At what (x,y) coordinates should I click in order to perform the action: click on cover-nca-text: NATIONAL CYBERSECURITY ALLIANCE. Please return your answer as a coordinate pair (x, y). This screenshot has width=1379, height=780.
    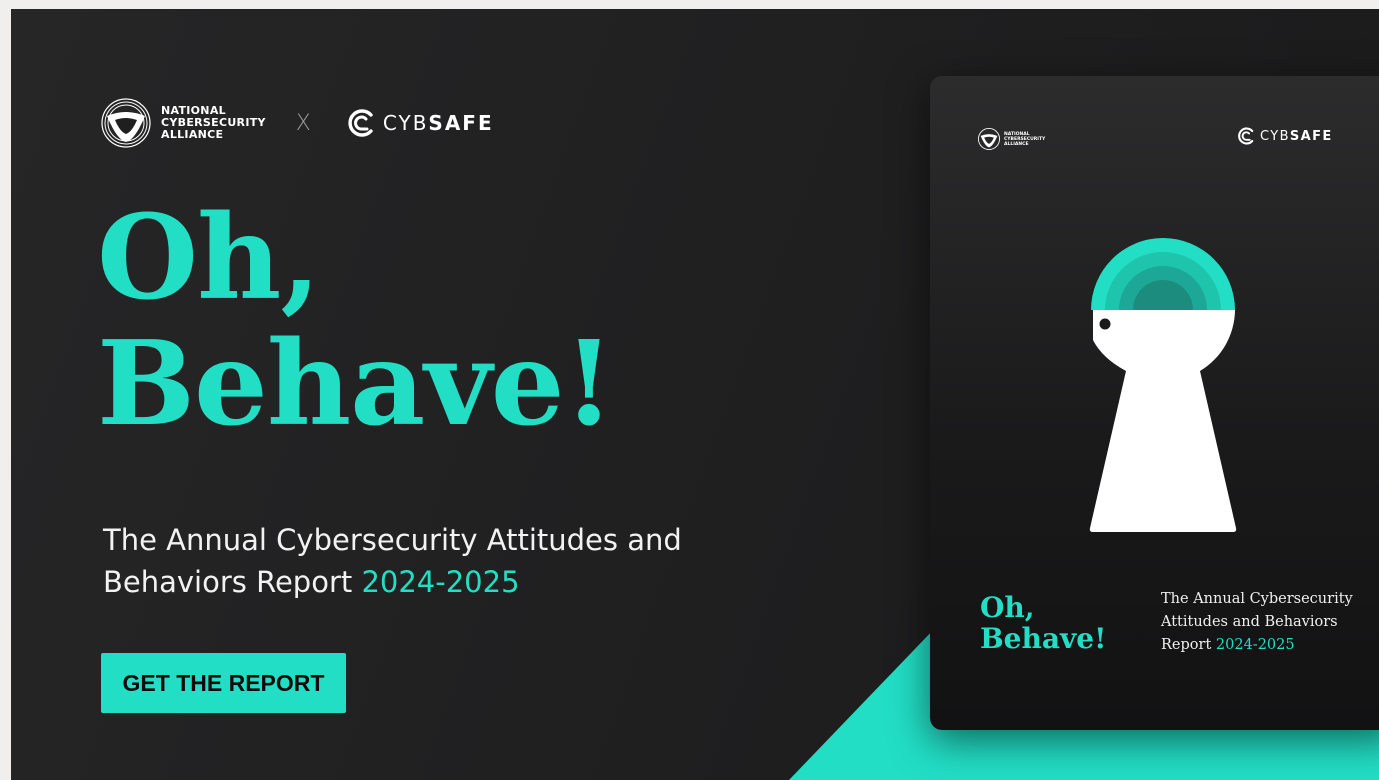
    Looking at the image, I should click on (1024, 139).